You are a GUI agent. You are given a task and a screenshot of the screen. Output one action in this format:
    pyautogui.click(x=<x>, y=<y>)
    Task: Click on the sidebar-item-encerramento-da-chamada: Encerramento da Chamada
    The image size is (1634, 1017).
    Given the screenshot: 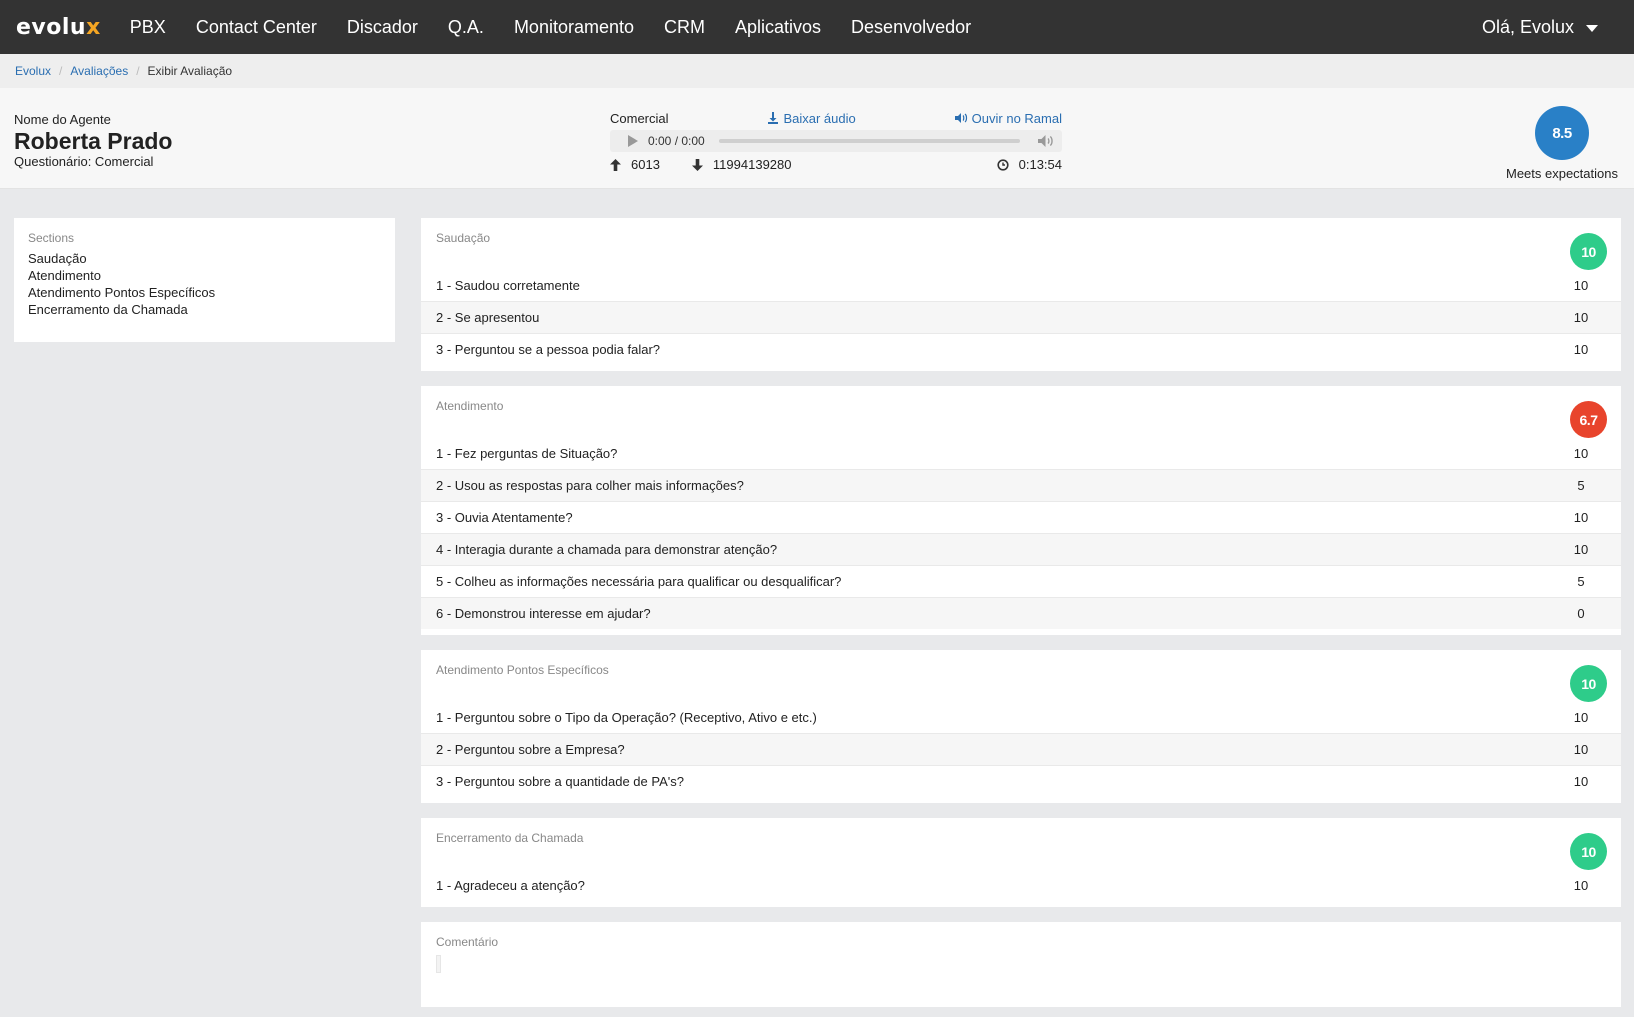 What is the action you would take?
    pyautogui.click(x=204, y=309)
    